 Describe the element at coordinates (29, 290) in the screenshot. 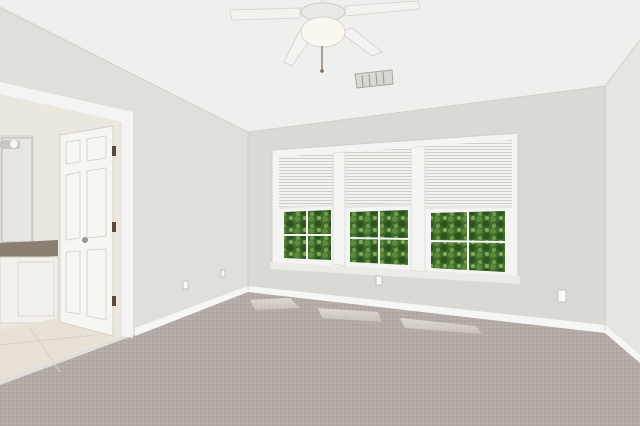

I see `vanity-cabinet` at that location.